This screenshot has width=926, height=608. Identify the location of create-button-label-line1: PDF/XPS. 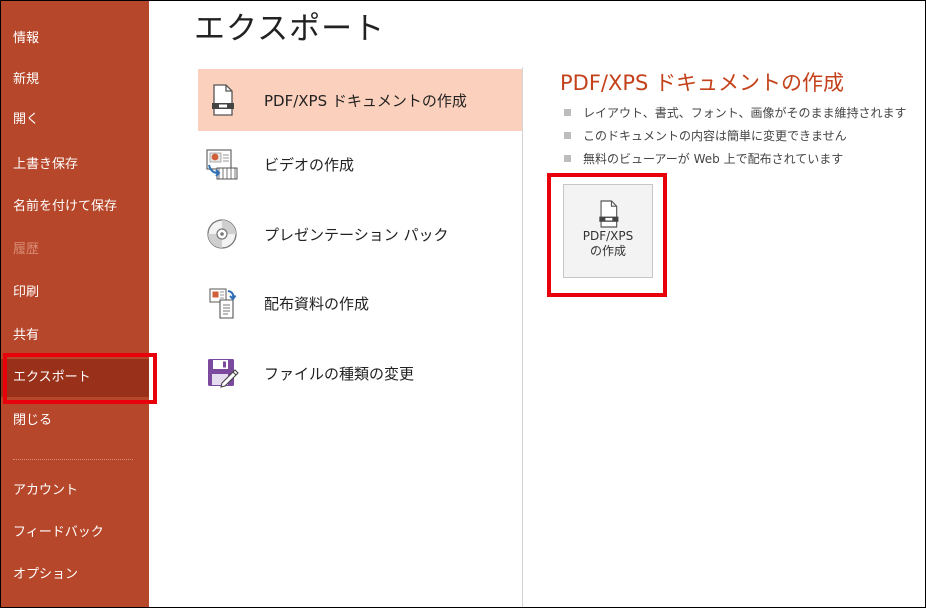
(608, 236).